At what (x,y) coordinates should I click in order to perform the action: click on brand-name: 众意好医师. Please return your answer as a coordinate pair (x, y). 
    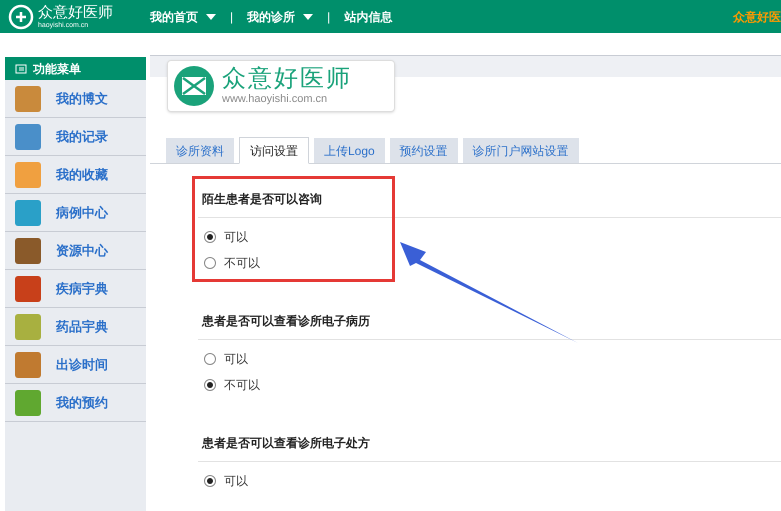
    Looking at the image, I should click on (75, 12).